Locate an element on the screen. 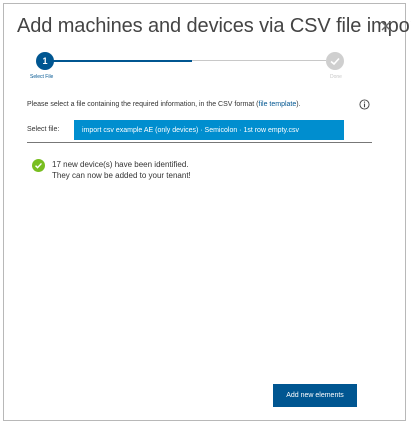 This screenshot has height=426, width=411. select-file-label: Select file: is located at coordinates (43, 129).